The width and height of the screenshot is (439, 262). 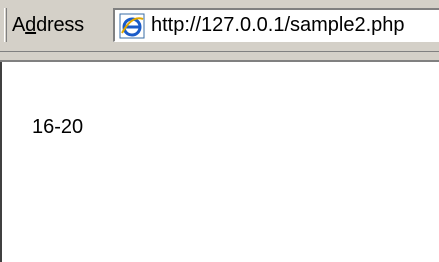 I want to click on internet-explorer-page-icon, so click(x=132, y=26).